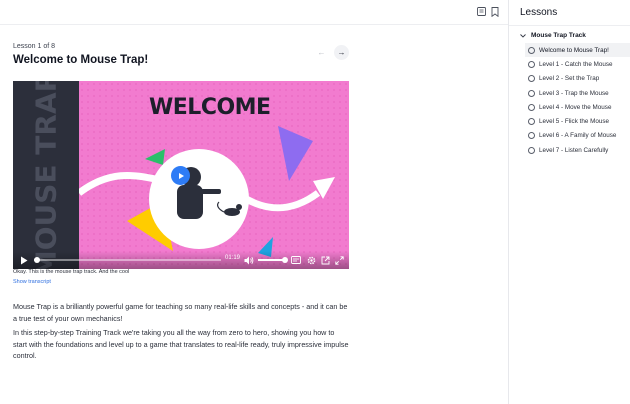 The height and width of the screenshot is (404, 630). What do you see at coordinates (285, 260) in the screenshot?
I see `volume-slider-thumb` at bounding box center [285, 260].